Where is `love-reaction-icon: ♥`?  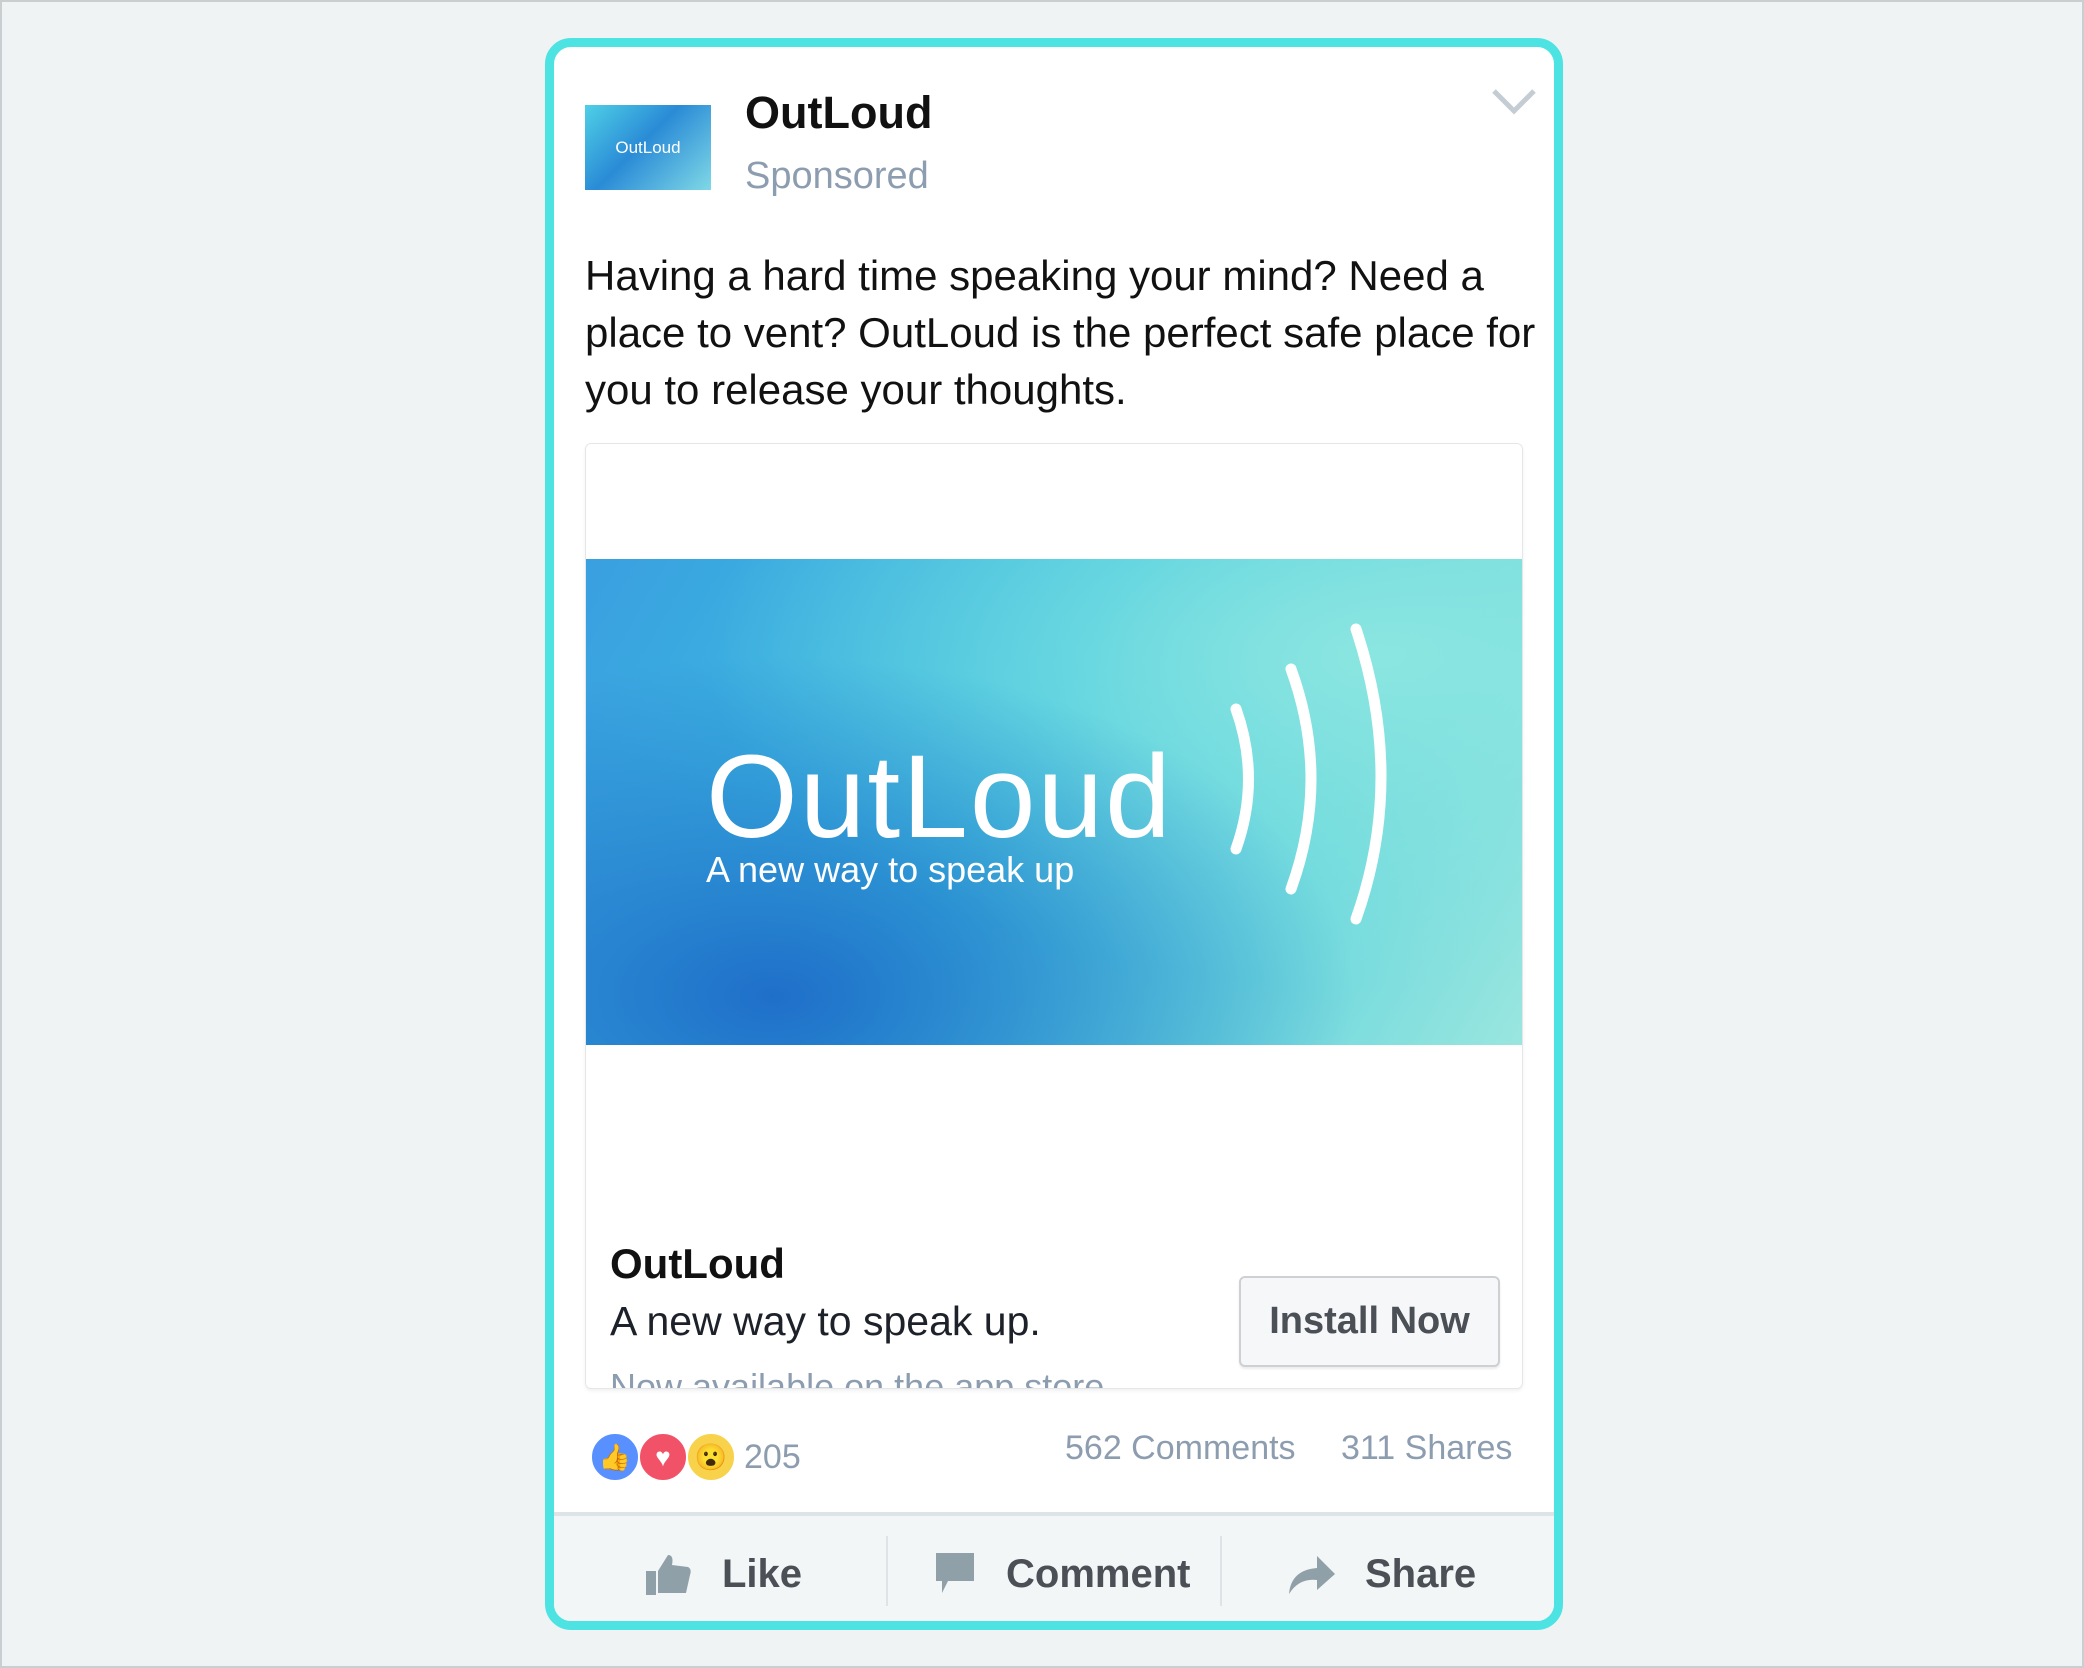
love-reaction-icon: ♥ is located at coordinates (663, 1457).